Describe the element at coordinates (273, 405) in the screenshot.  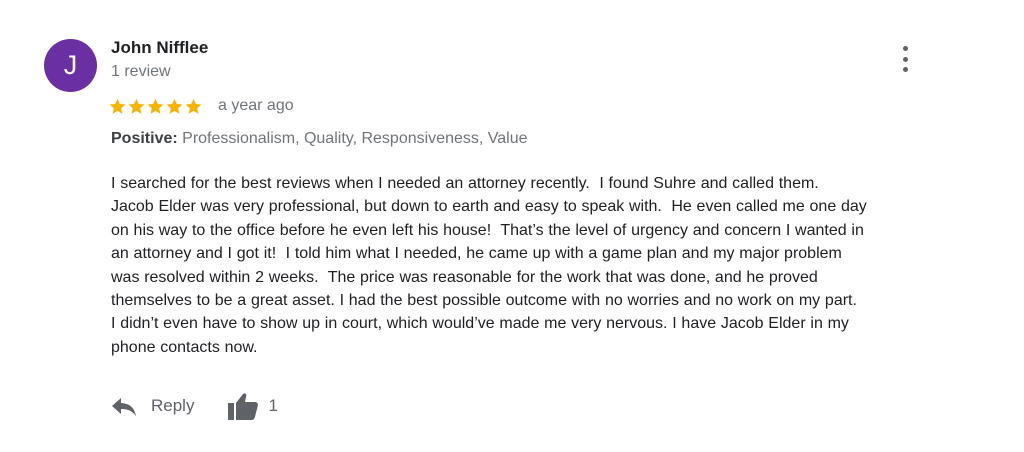
I see `like-count: 1` at that location.